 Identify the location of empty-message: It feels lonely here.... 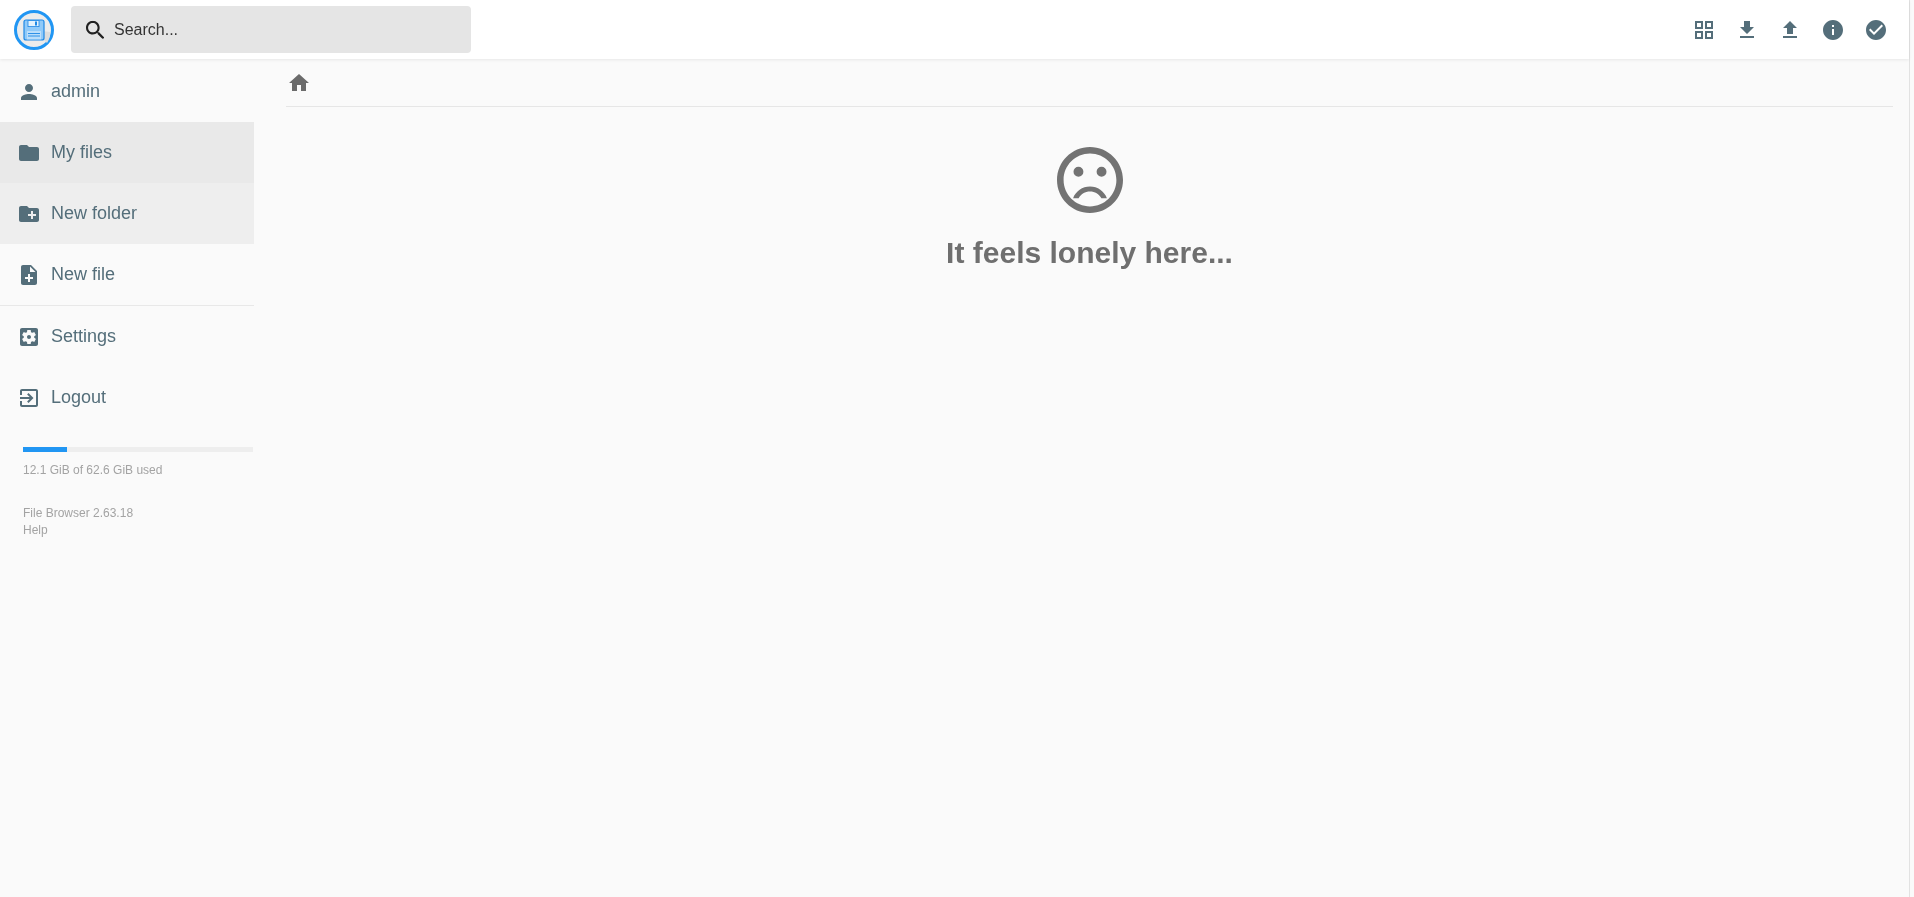
(1089, 253).